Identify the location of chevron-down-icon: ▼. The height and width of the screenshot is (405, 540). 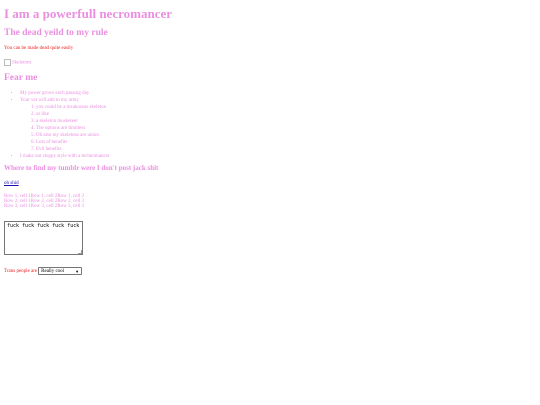
(77, 271).